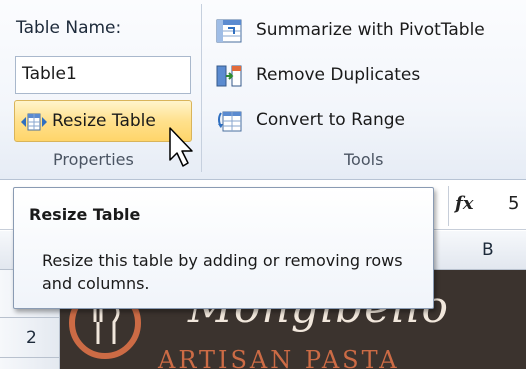  I want to click on row-header, so click(30, 363).